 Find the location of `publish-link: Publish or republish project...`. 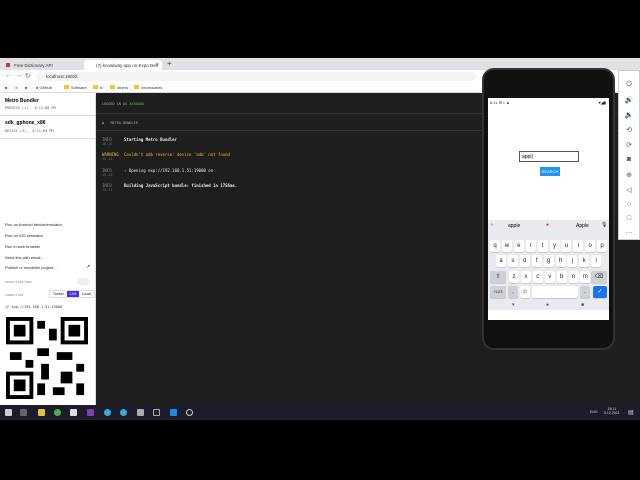

publish-link: Publish or republish project... is located at coordinates (31, 267).